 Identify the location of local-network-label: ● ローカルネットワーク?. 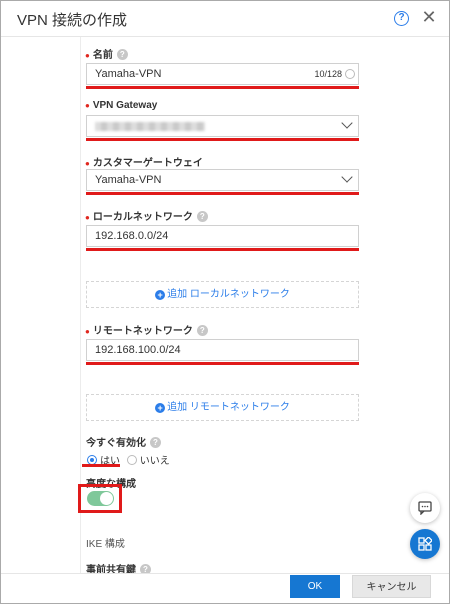
(146, 215).